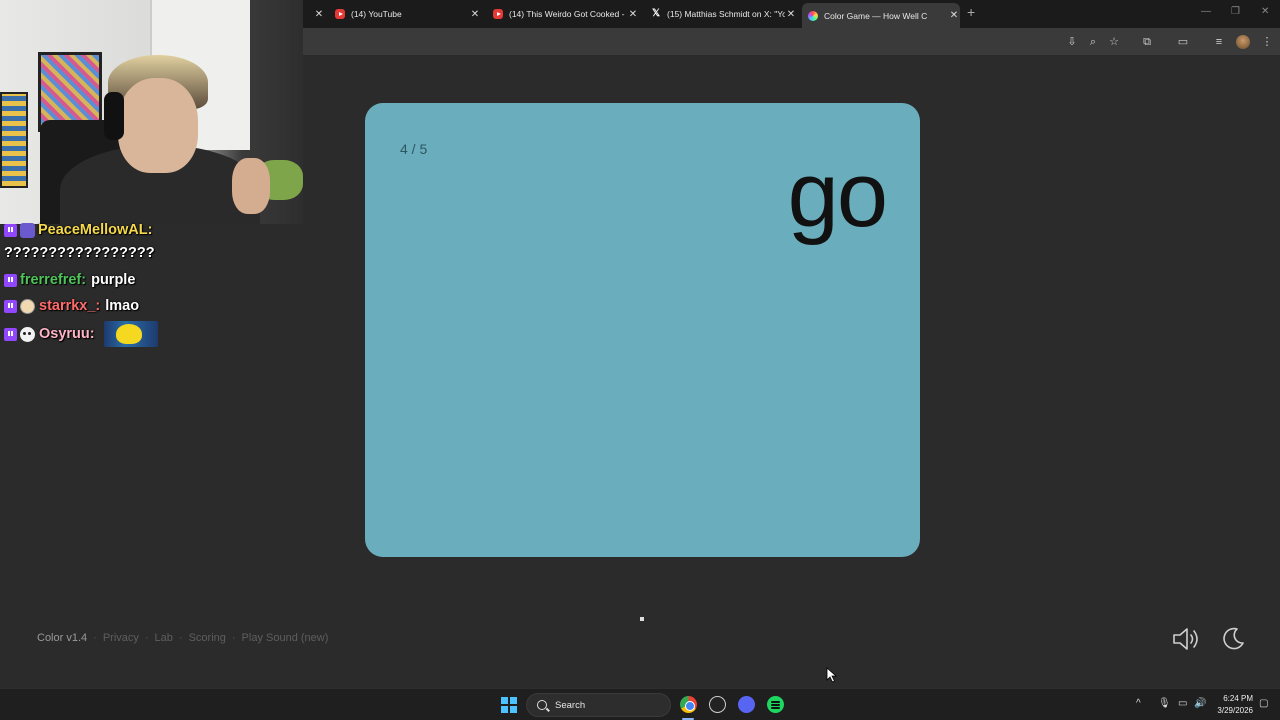 This screenshot has height=720, width=1280. What do you see at coordinates (542, 705) in the screenshot?
I see `search-icon` at bounding box center [542, 705].